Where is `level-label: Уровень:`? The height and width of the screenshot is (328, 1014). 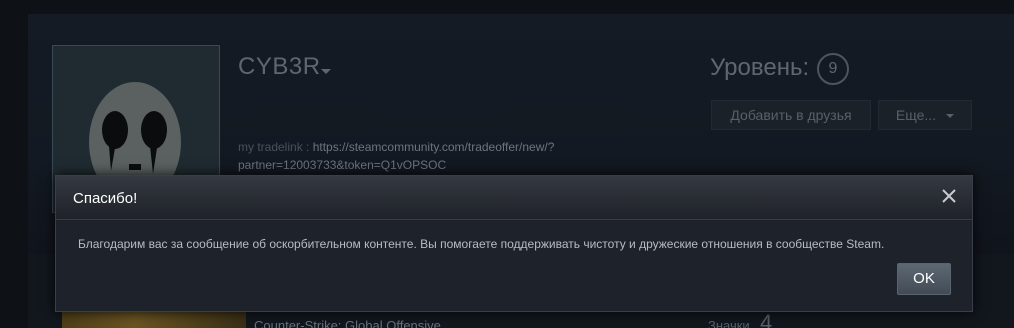 level-label: Уровень: is located at coordinates (760, 67).